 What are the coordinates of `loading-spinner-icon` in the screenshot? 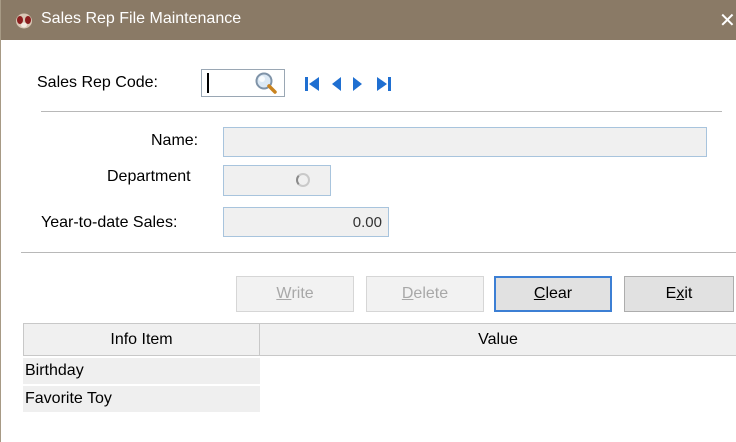 It's located at (303, 180).